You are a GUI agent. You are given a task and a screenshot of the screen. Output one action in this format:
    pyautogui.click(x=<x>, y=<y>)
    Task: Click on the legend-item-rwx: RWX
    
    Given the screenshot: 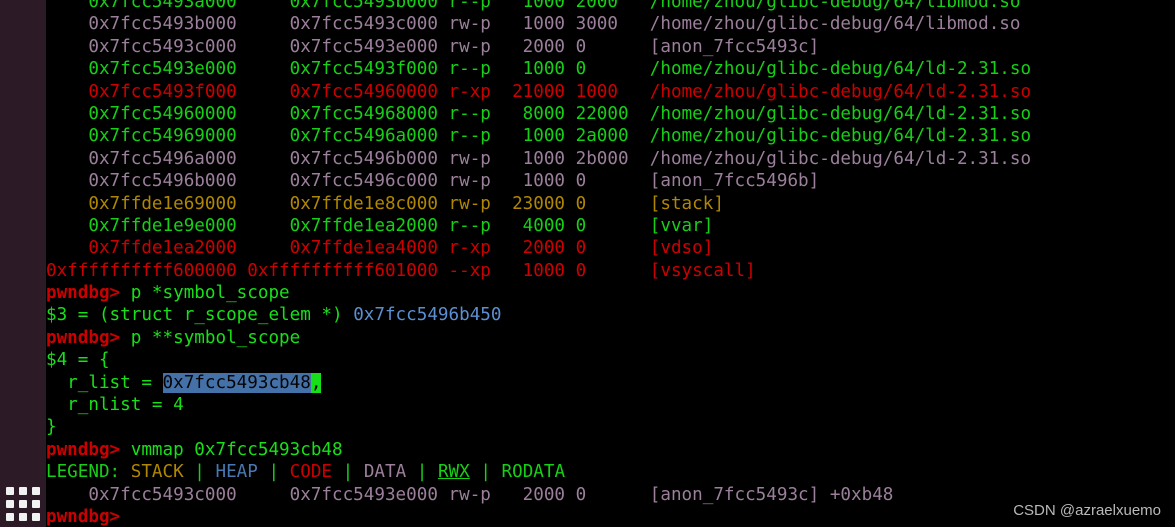 What is the action you would take?
    pyautogui.click(x=453, y=472)
    